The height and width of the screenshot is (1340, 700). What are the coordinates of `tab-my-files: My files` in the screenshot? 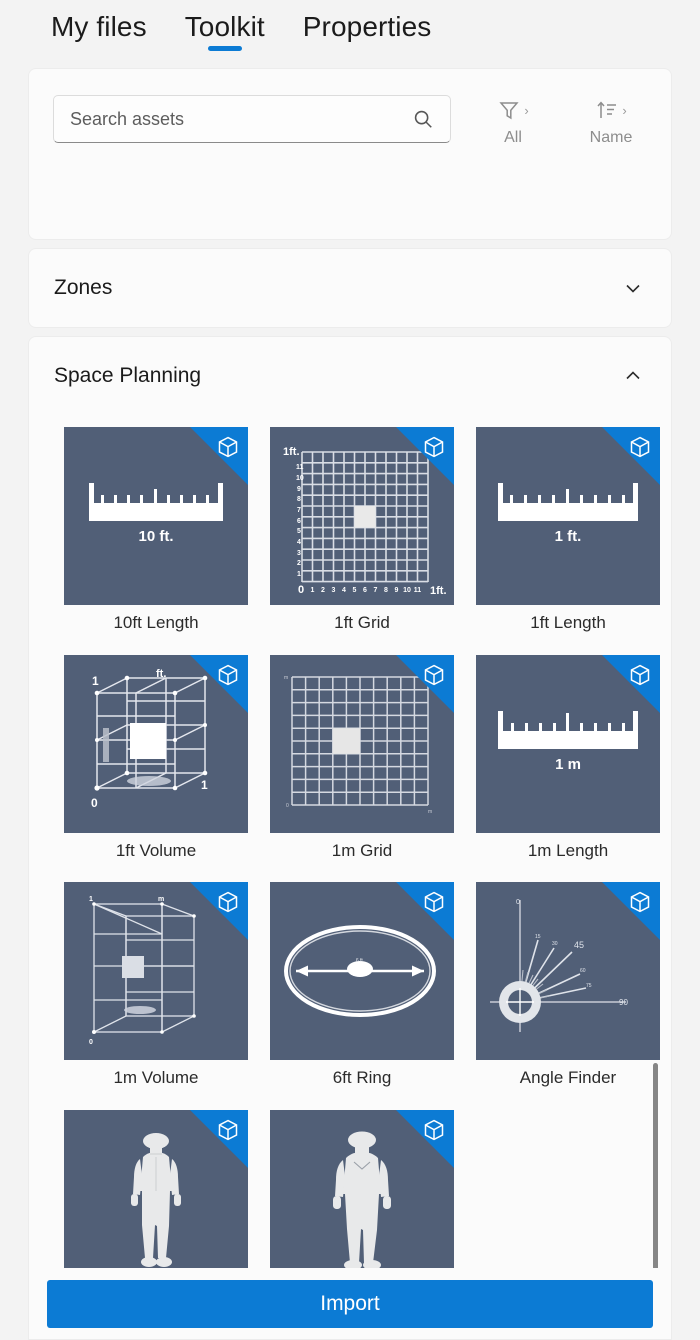 It's located at (99, 34).